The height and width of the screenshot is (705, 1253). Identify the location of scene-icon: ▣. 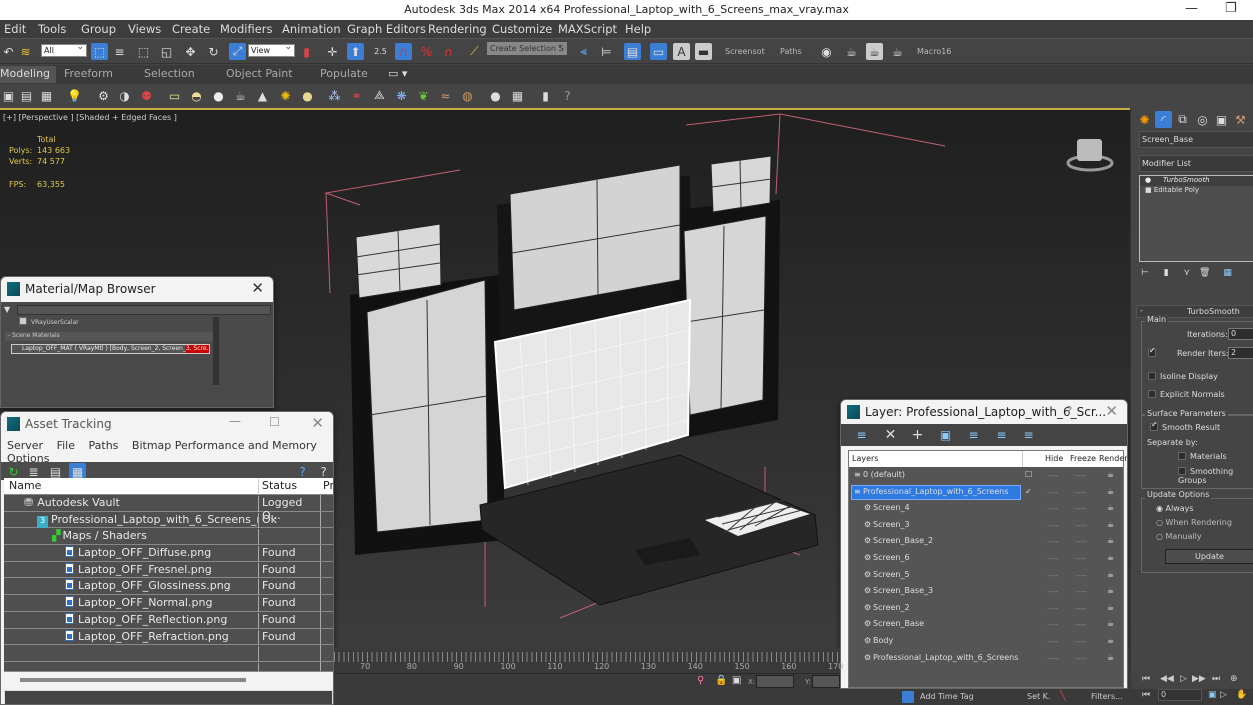
(8, 95).